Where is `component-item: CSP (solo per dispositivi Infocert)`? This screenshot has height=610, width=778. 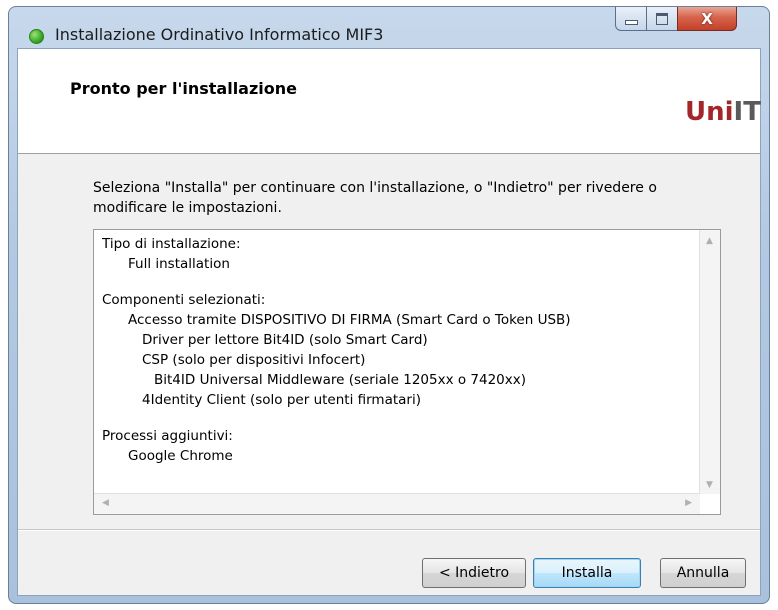 component-item: CSP (solo per dispositivi Infocert) is located at coordinates (254, 360).